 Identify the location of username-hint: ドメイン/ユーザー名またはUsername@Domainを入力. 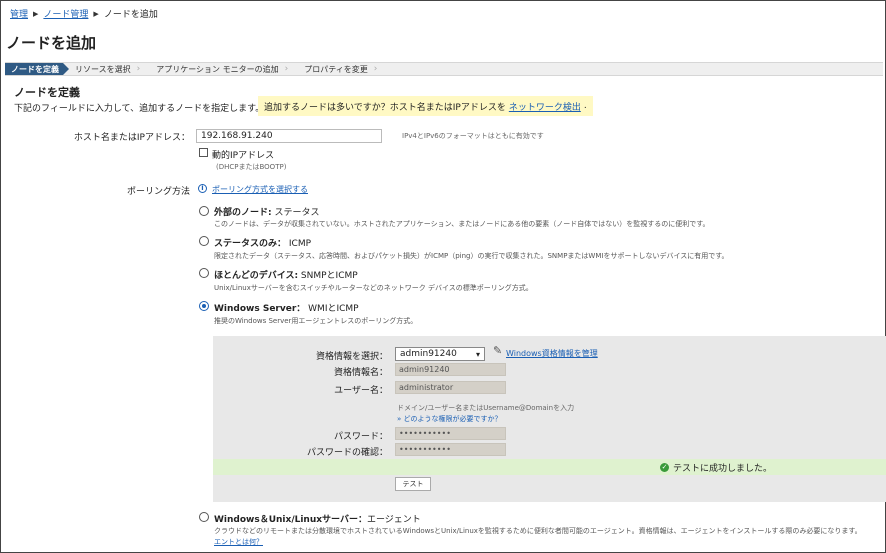
(486, 408).